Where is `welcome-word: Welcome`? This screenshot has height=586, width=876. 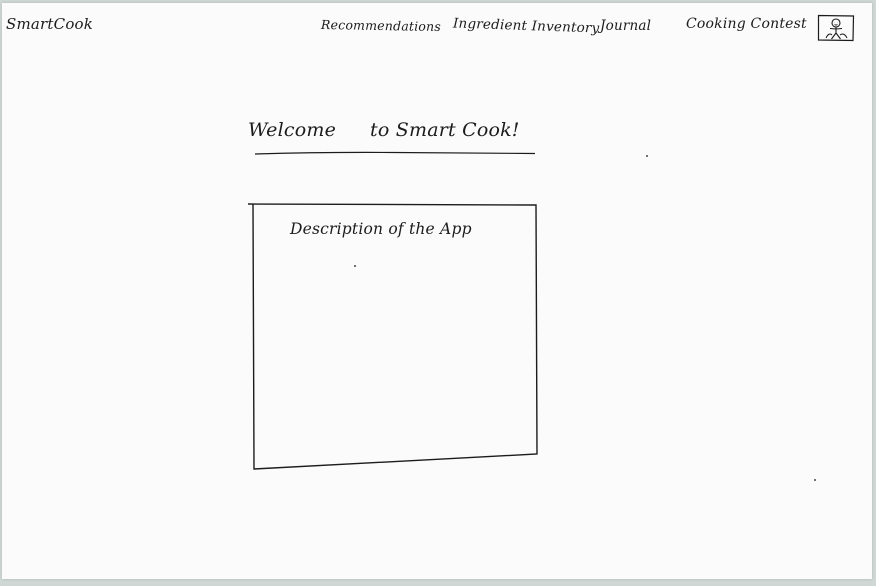 welcome-word: Welcome is located at coordinates (292, 130).